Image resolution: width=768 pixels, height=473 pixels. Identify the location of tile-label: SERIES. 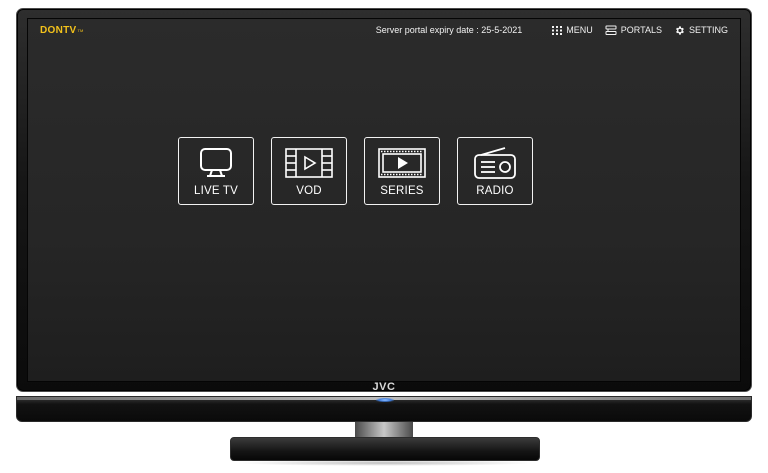
(402, 191).